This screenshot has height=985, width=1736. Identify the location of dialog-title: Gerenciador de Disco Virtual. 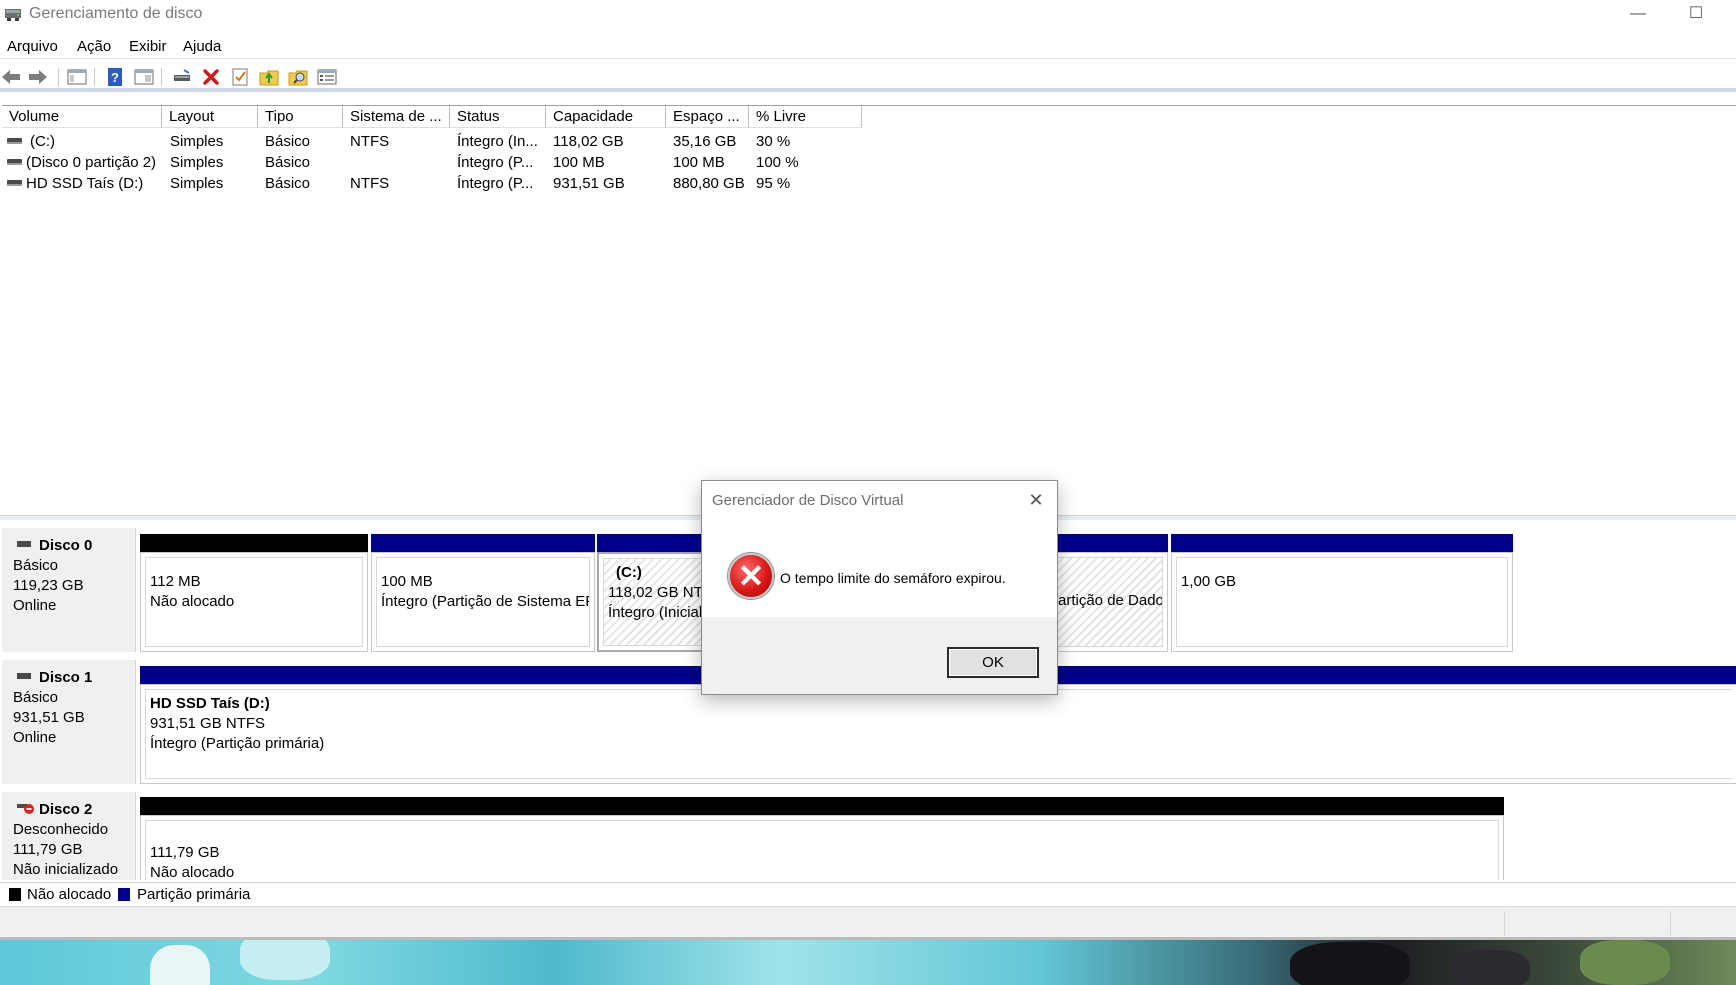
(808, 500).